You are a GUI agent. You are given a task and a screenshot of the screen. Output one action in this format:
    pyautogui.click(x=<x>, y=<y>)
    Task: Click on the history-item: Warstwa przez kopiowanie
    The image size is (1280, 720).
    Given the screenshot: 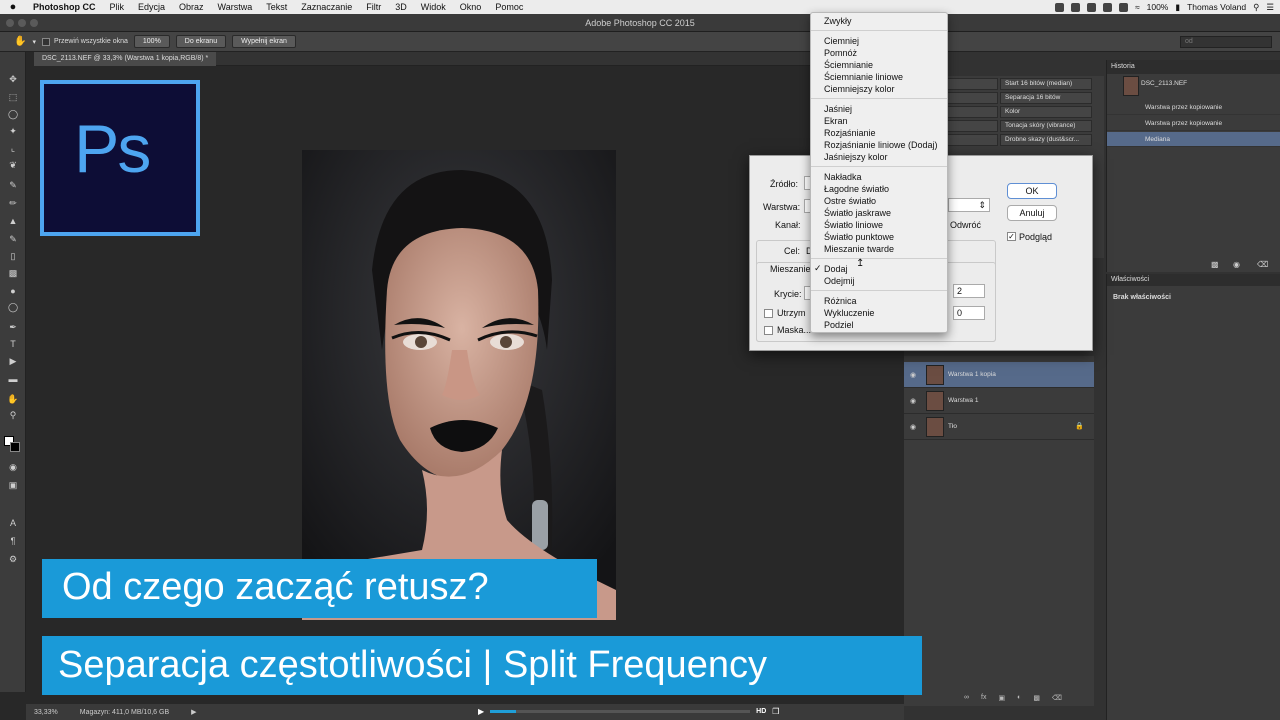 What is the action you would take?
    pyautogui.click(x=1193, y=123)
    